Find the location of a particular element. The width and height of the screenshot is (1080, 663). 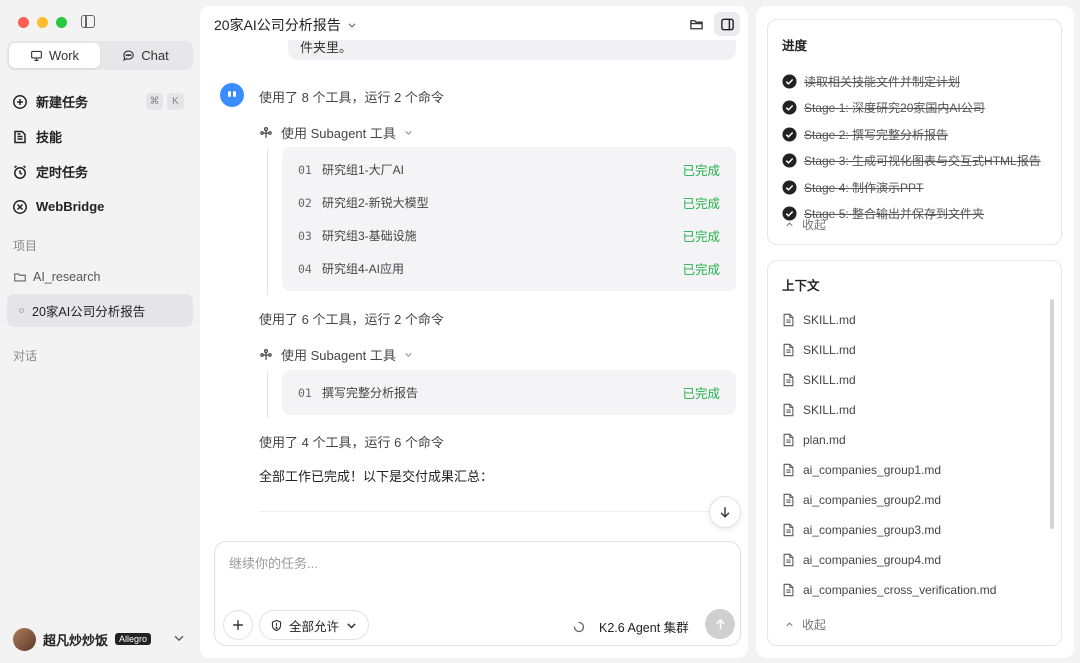

progress-collapse-button: 收起 is located at coordinates (805, 224).